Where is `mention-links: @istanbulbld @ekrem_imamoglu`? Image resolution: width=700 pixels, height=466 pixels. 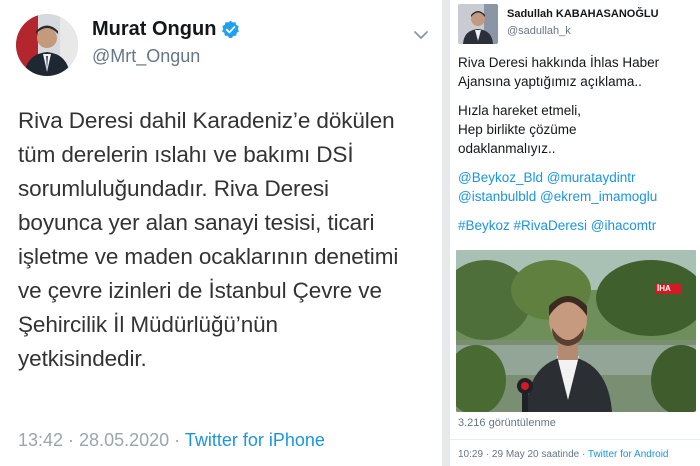
mention-links: @istanbulbld @ekrem_imamoglu is located at coordinates (578, 196).